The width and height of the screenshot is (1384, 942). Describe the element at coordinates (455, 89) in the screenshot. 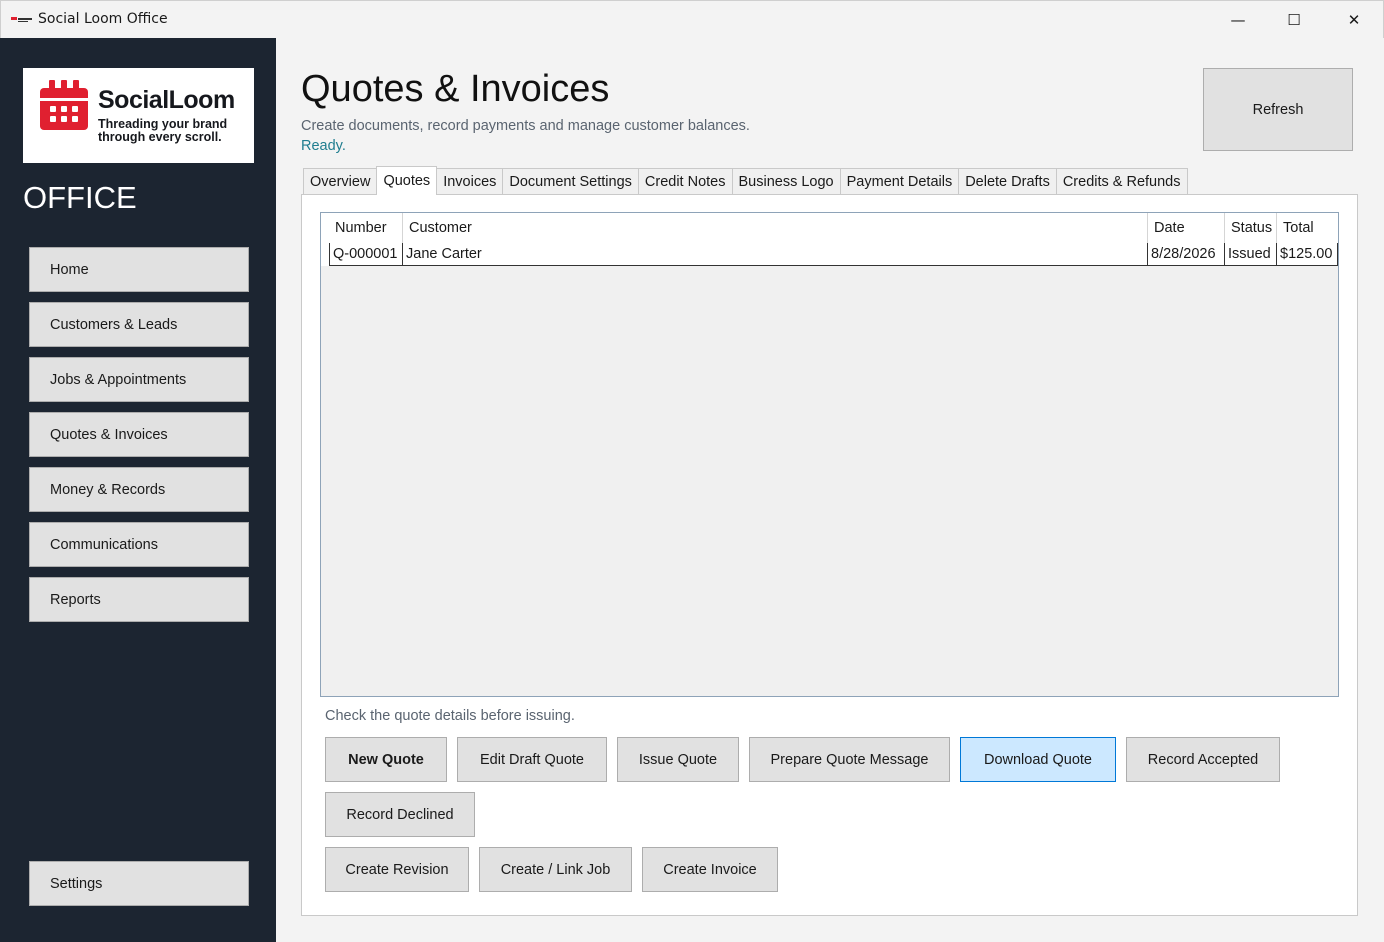

I see `page-title: Quotes & Invoices` at that location.